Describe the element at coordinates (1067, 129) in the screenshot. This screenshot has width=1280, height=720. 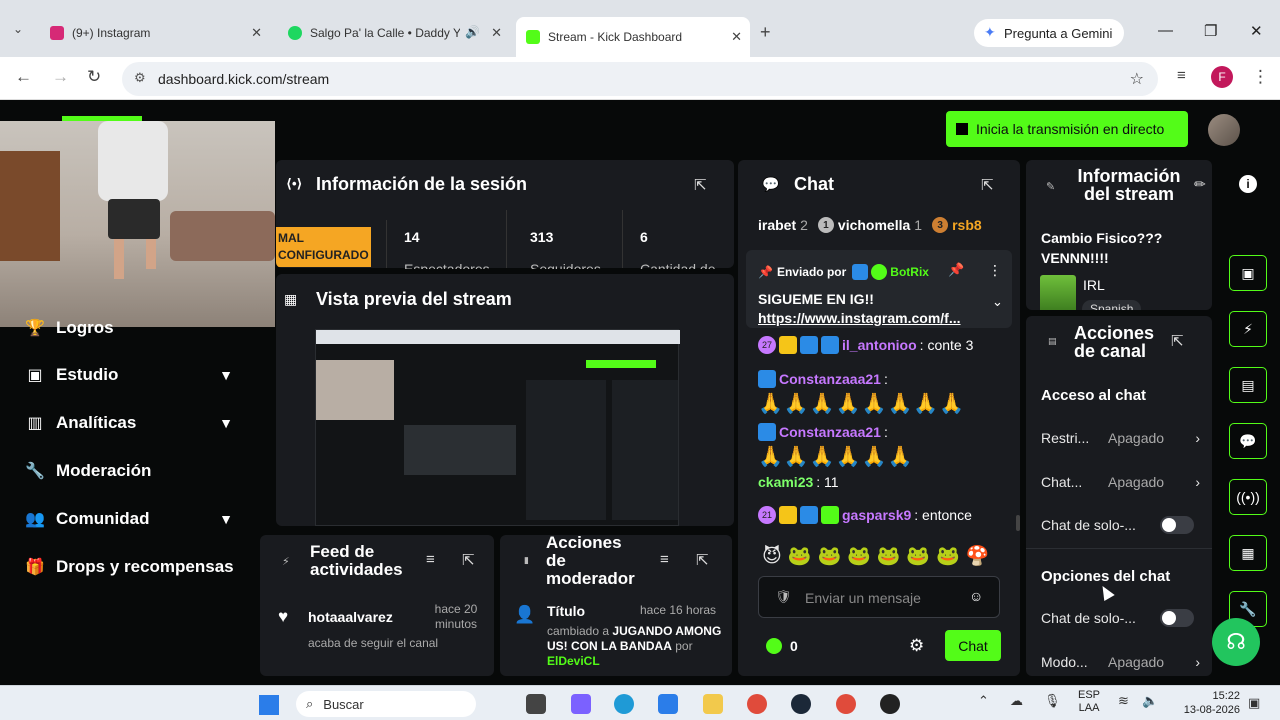
I see `go-live-button: Inicia la transmisión en directo` at that location.